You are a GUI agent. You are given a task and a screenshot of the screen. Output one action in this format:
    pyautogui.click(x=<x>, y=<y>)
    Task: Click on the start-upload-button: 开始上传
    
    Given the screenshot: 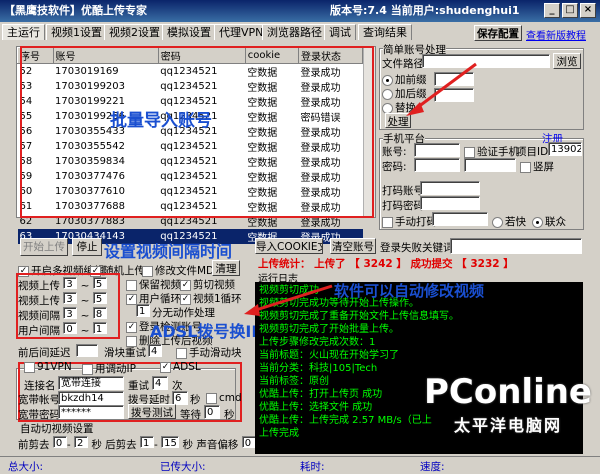 What is the action you would take?
    pyautogui.click(x=44, y=247)
    